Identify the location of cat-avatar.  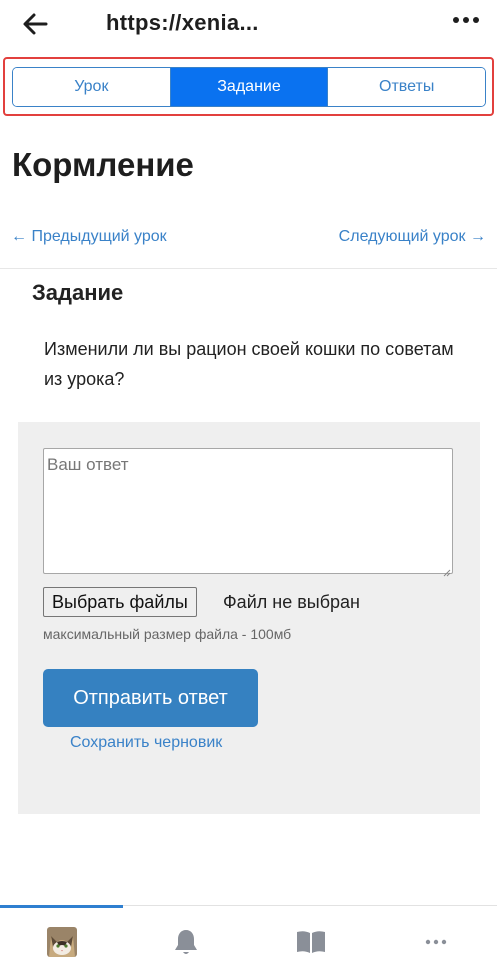
(62, 942).